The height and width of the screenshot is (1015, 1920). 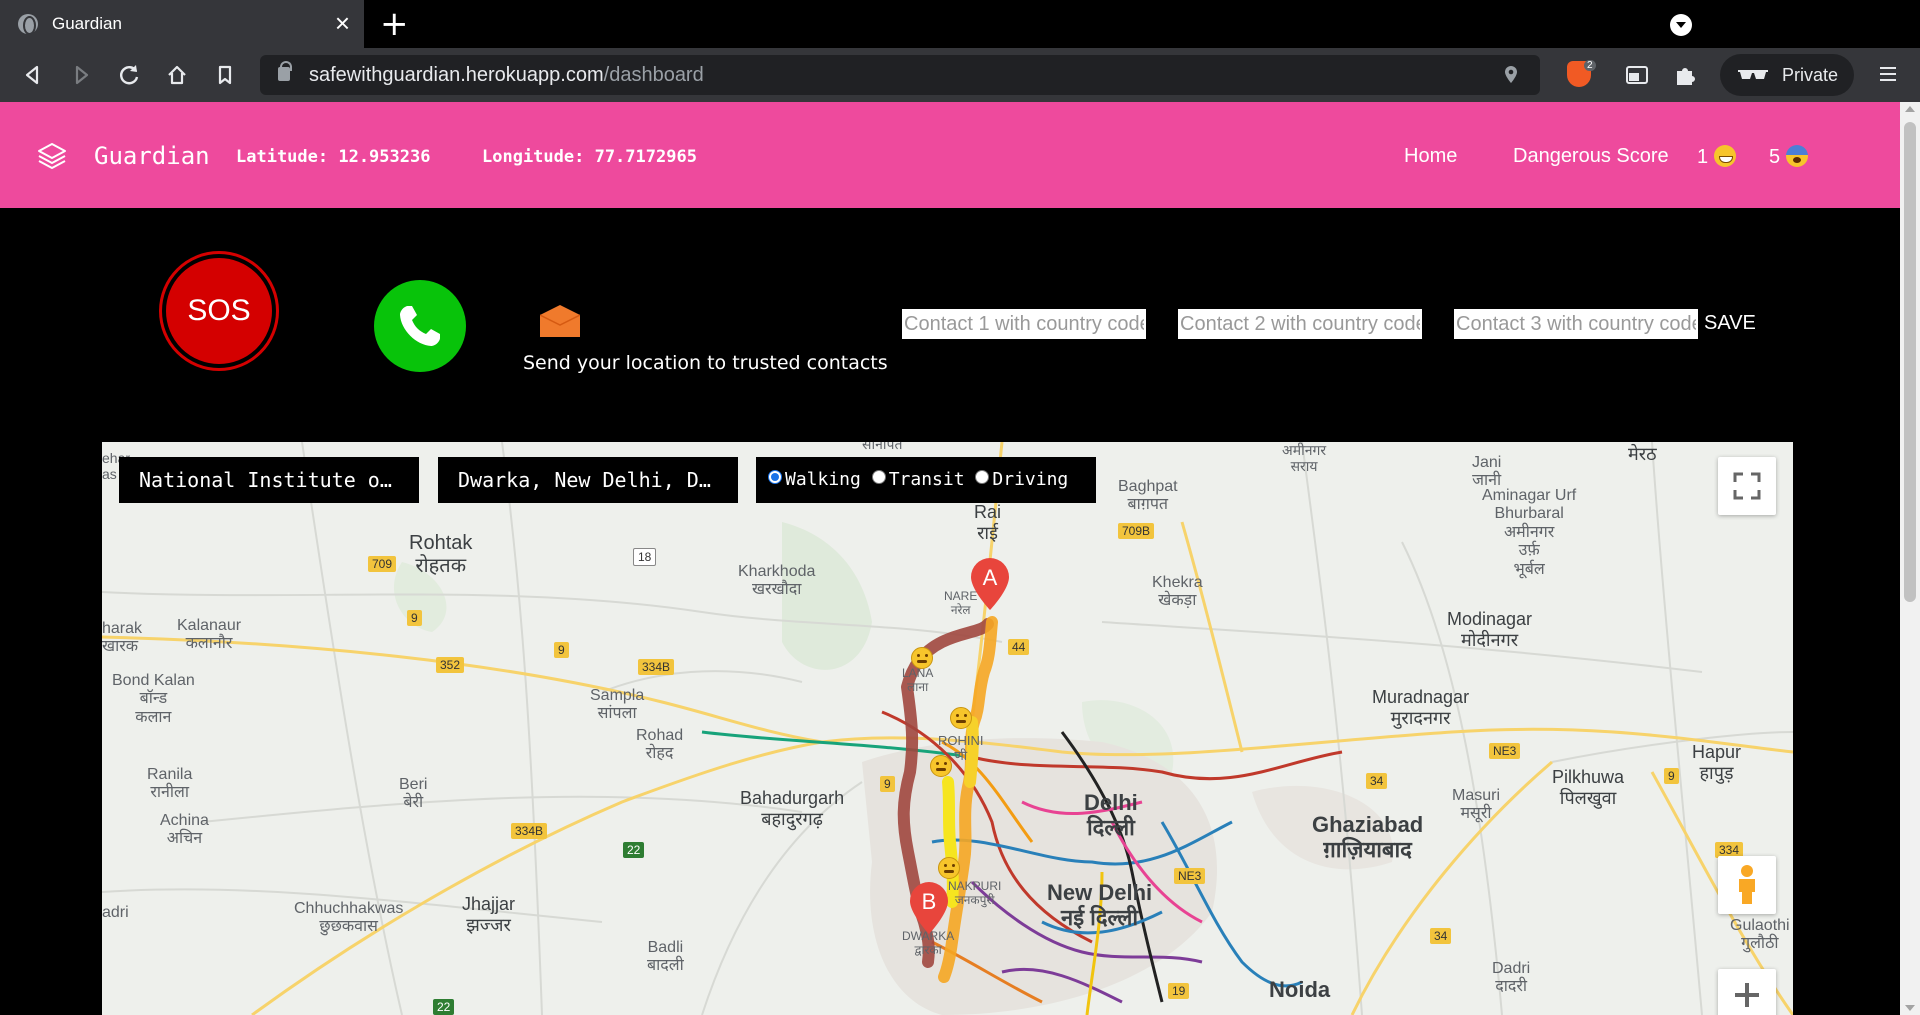 What do you see at coordinates (775, 477) in the screenshot?
I see `radio-walking` at bounding box center [775, 477].